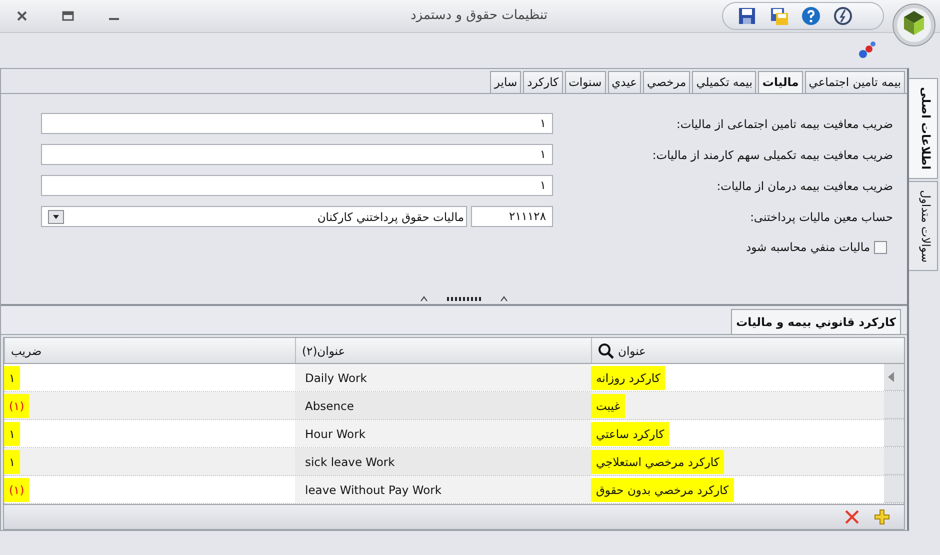  I want to click on column-header: ضریب, so click(149, 350).